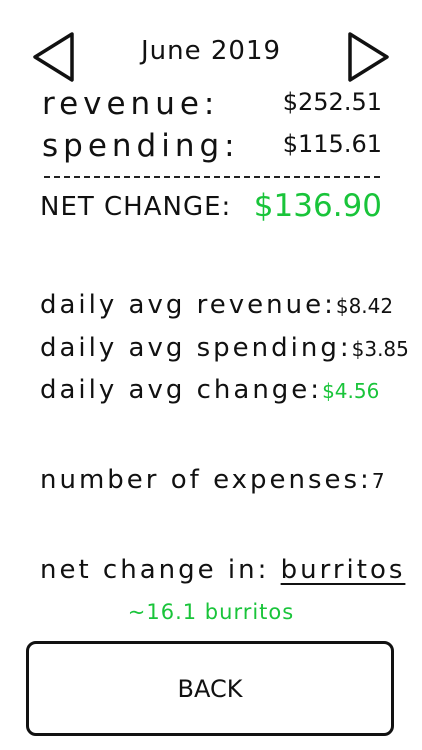 This screenshot has height=750, width=422. I want to click on back-button-label: BACK, so click(210, 688).